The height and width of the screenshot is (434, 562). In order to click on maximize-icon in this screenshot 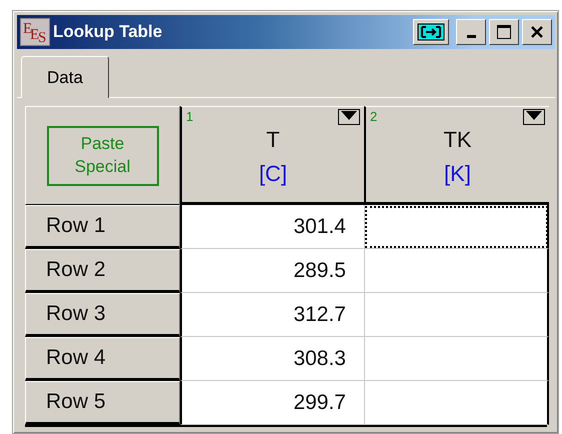, I will do `click(504, 32)`.